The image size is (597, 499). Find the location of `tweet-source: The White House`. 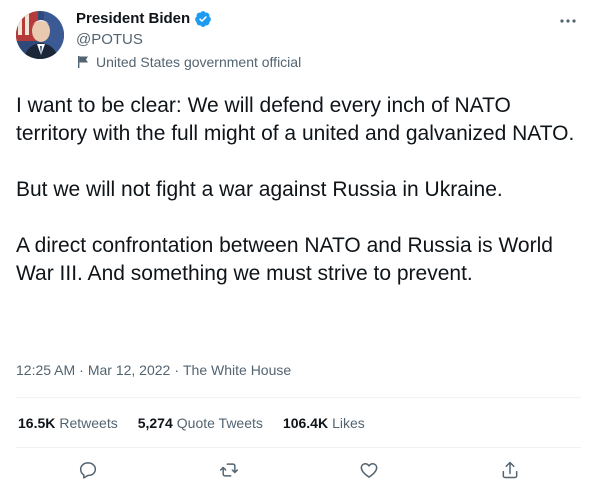

tweet-source: The White House is located at coordinates (237, 370).